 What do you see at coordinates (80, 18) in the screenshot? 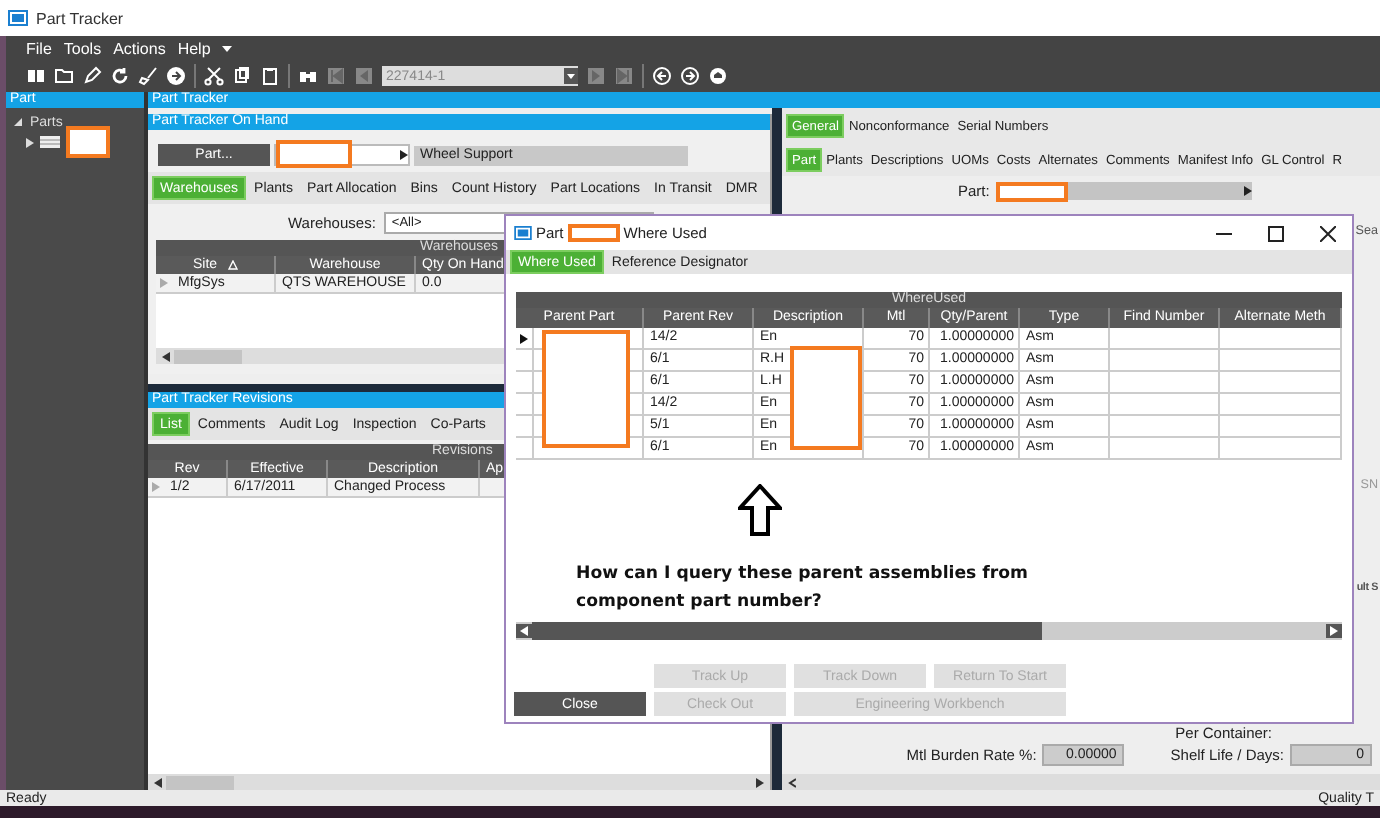
I see `window-title: Part Tracker` at bounding box center [80, 18].